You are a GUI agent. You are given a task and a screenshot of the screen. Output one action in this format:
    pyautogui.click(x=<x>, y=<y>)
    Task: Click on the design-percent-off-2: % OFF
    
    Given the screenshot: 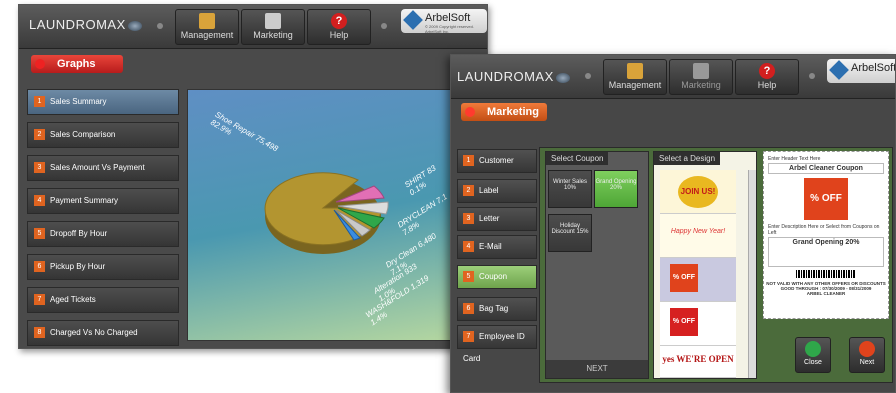 What is the action you would take?
    pyautogui.click(x=698, y=324)
    